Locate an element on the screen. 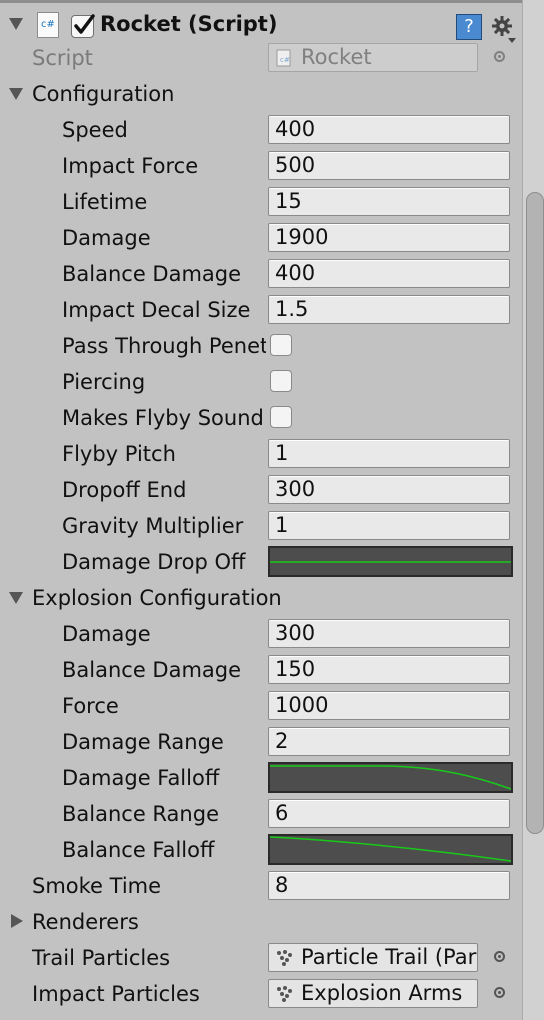  trail-particles-value: Particle Trail (Particle System) is located at coordinates (389, 957).